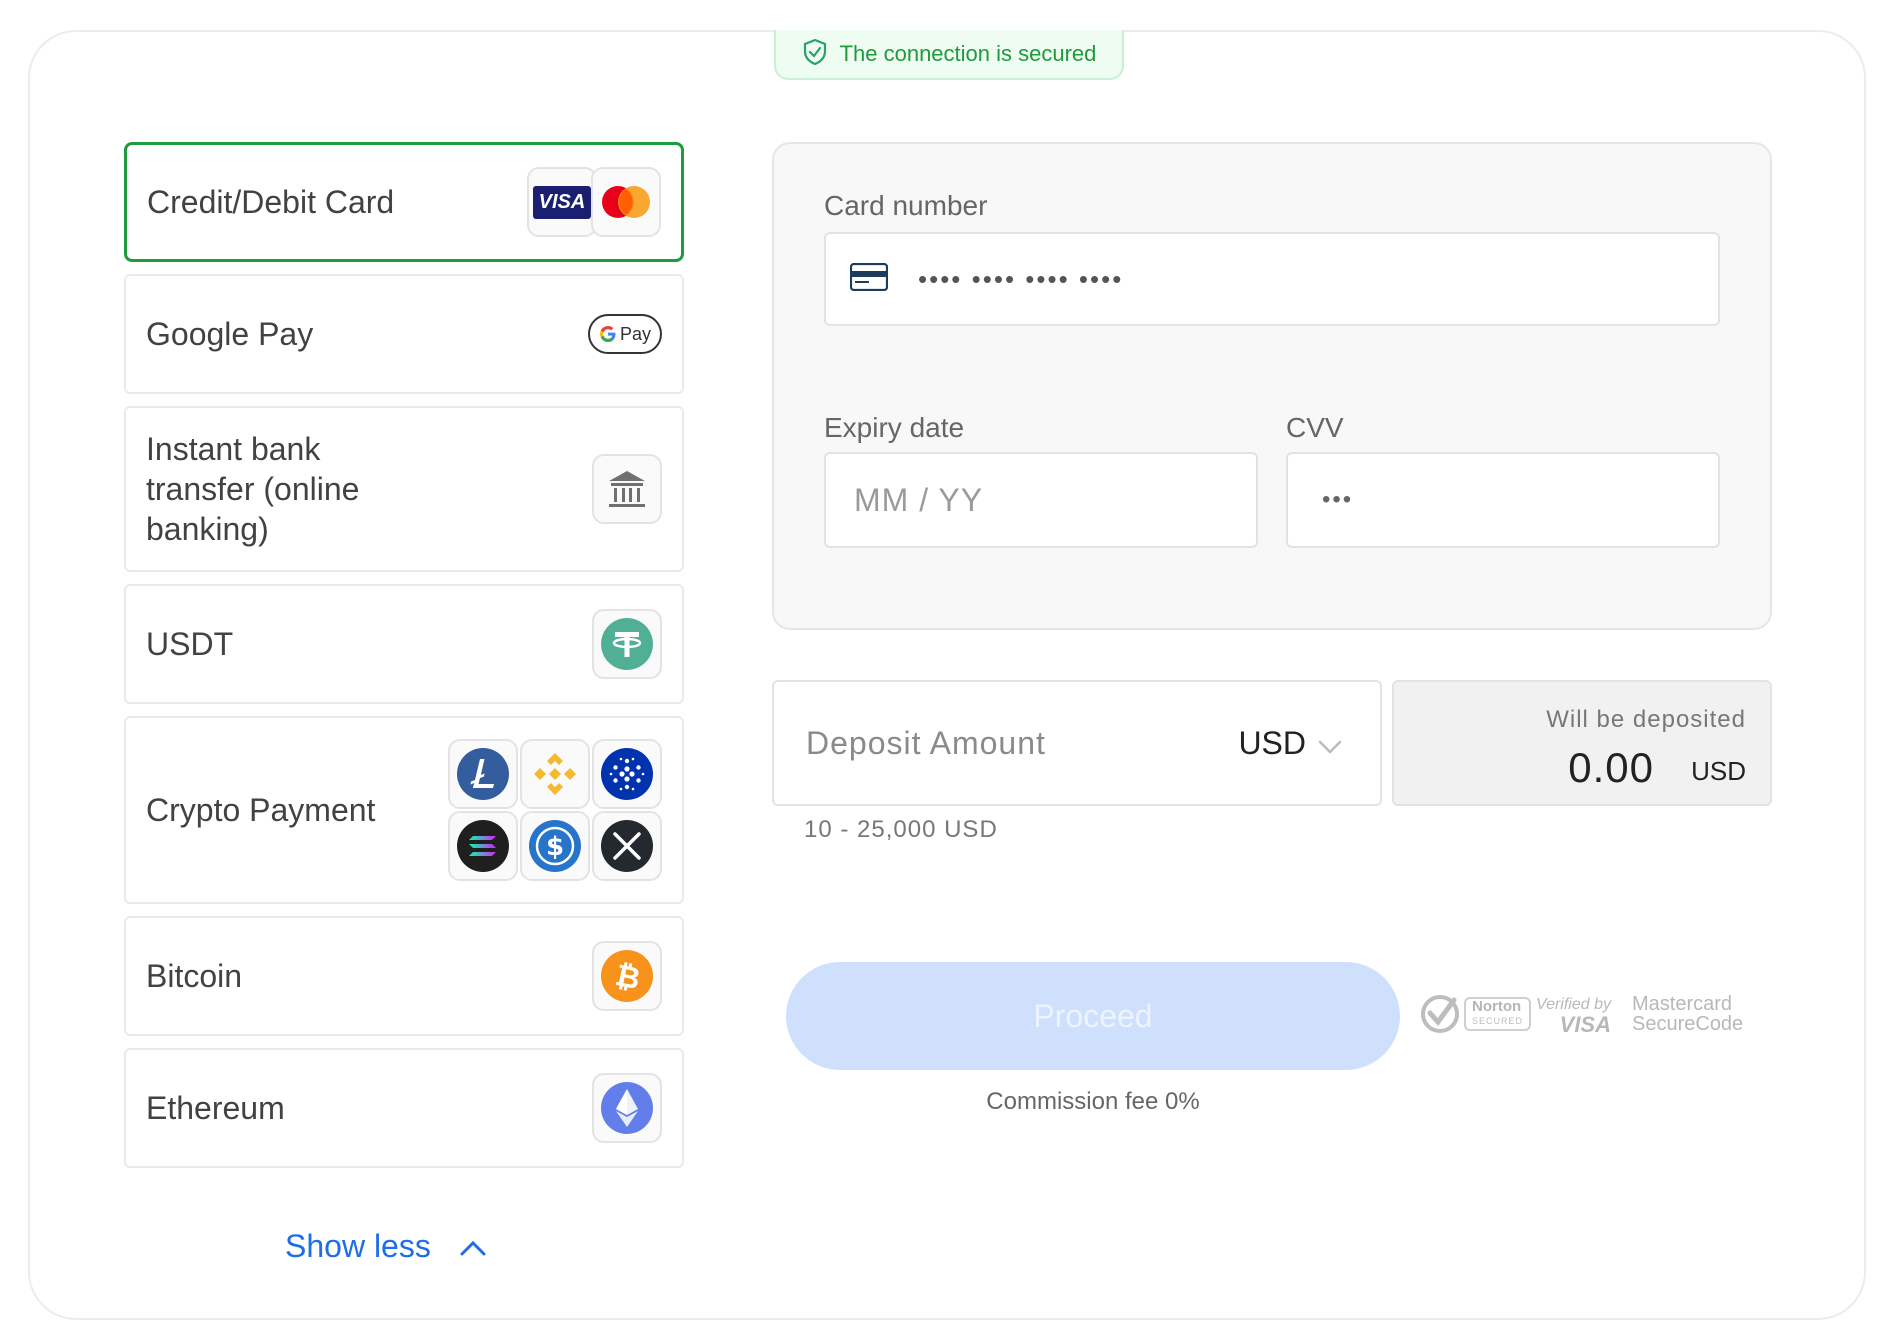 The height and width of the screenshot is (1320, 1882). I want to click on method-label: Google Pay, so click(230, 334).